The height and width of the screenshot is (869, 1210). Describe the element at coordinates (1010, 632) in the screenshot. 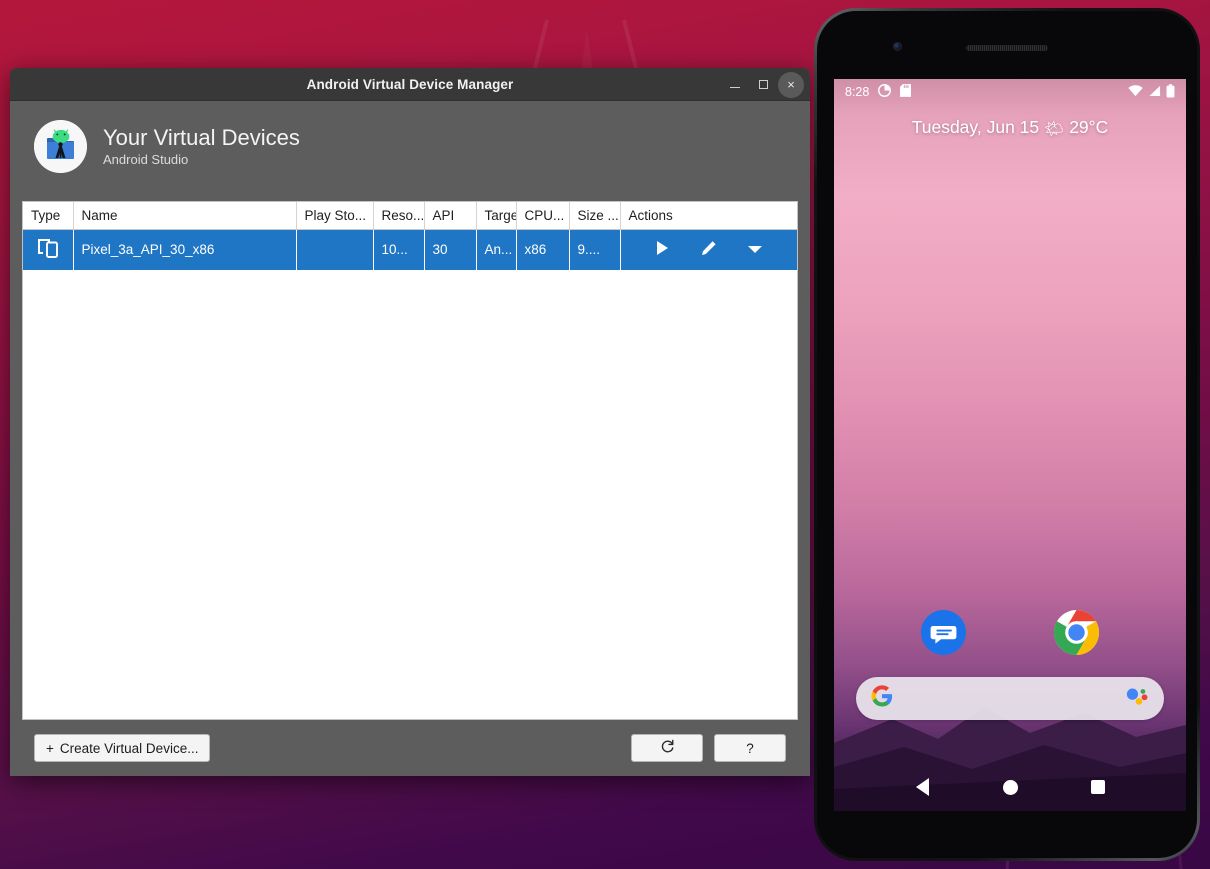

I see `home-app-row` at that location.